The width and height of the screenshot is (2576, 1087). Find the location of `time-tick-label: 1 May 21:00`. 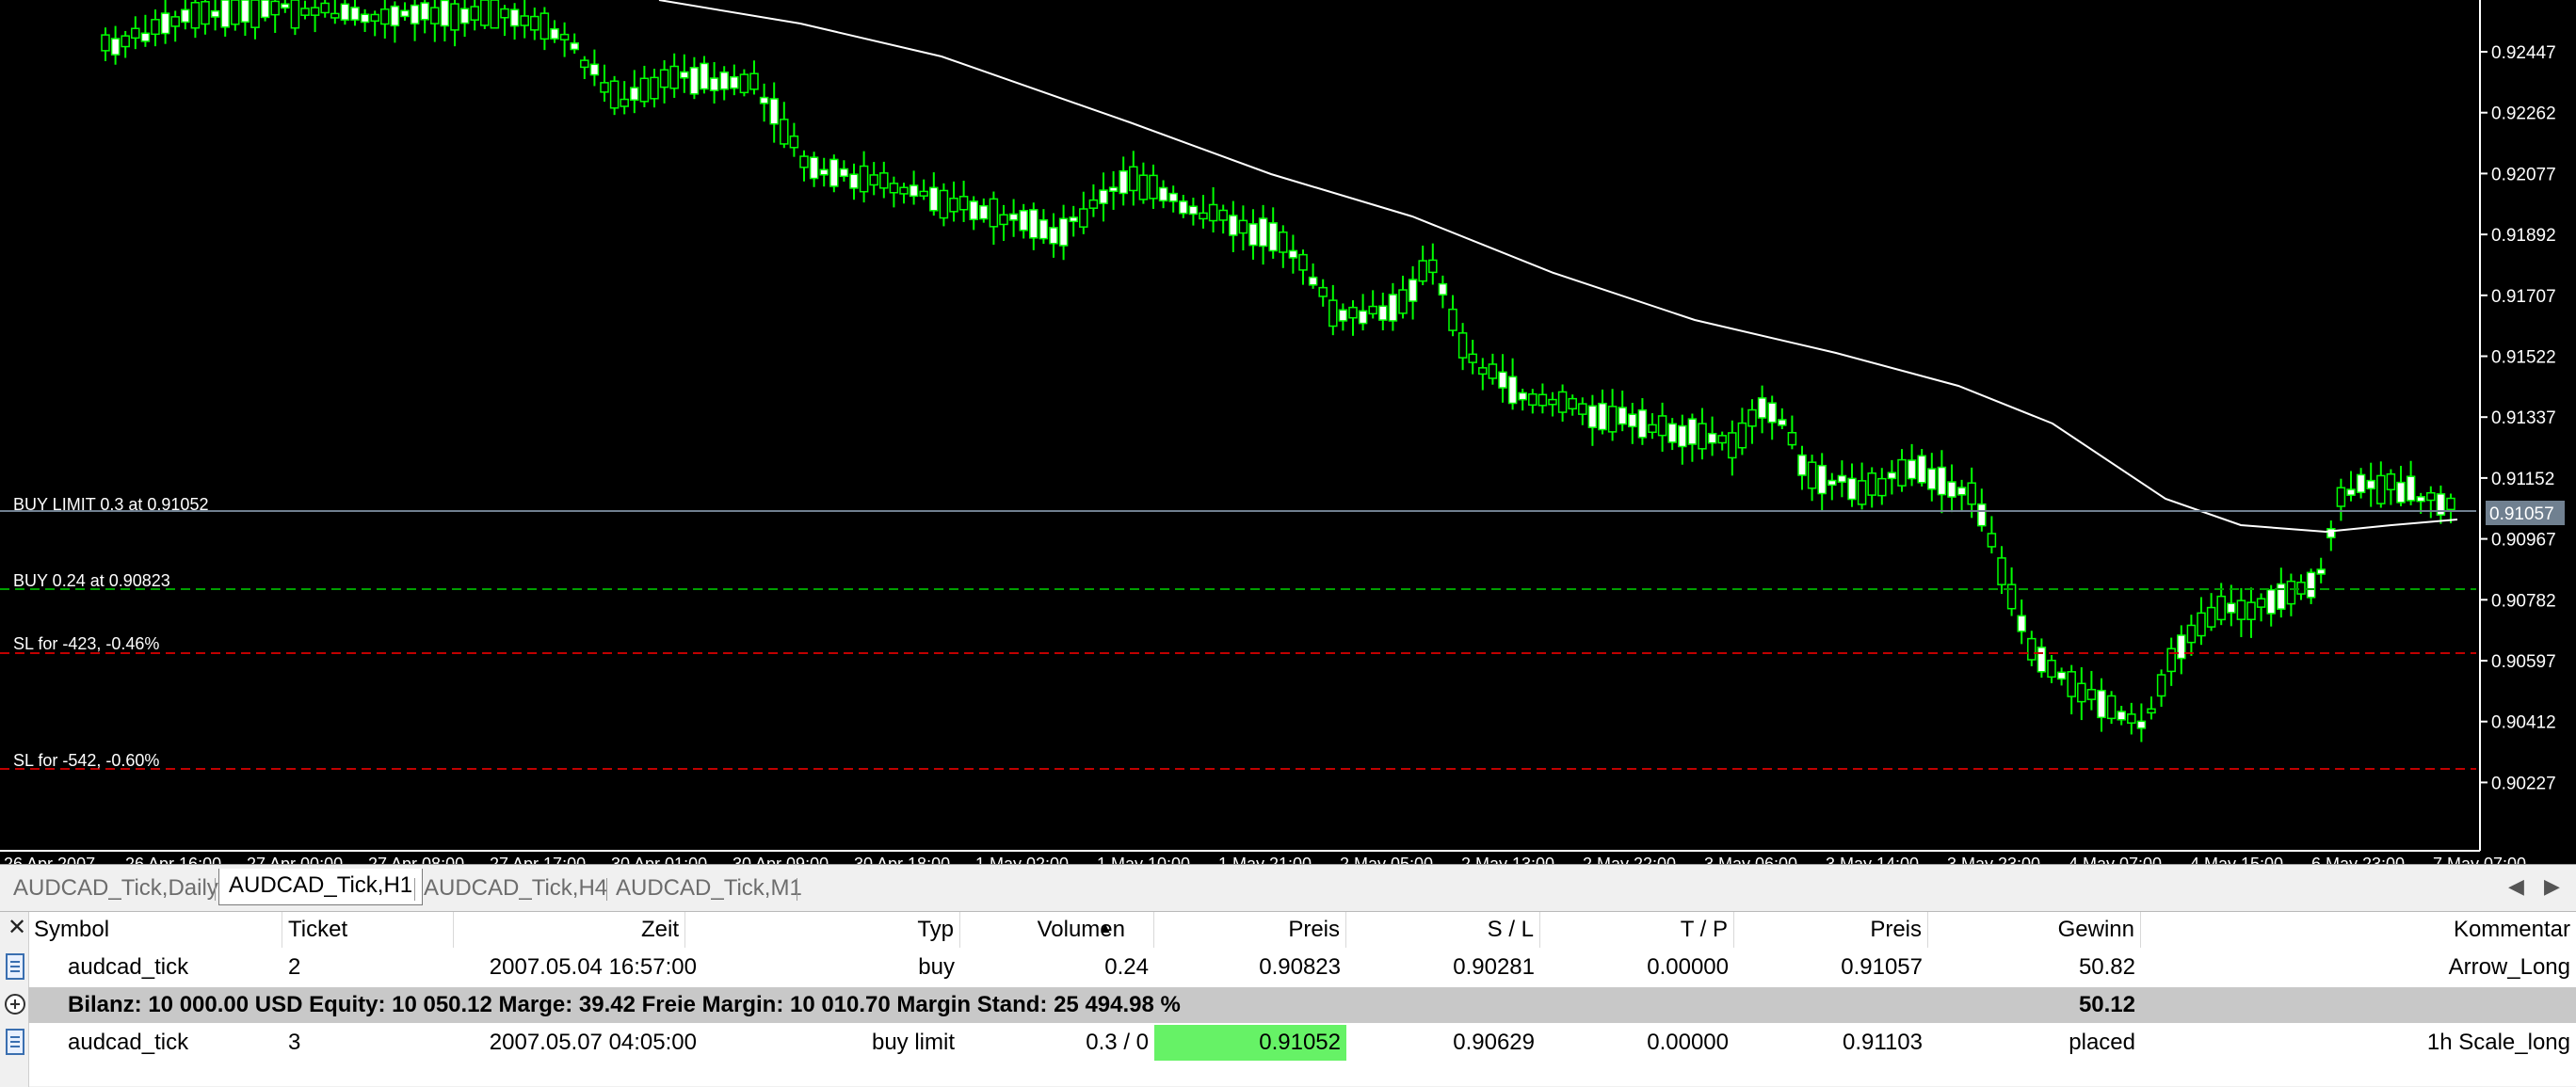

time-tick-label: 1 May 21:00 is located at coordinates (1265, 859).